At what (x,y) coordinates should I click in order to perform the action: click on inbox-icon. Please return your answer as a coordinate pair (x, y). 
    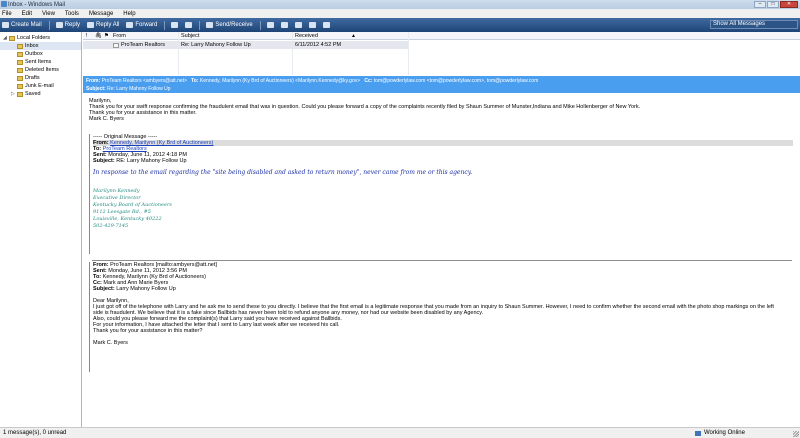
    Looking at the image, I should click on (20, 46).